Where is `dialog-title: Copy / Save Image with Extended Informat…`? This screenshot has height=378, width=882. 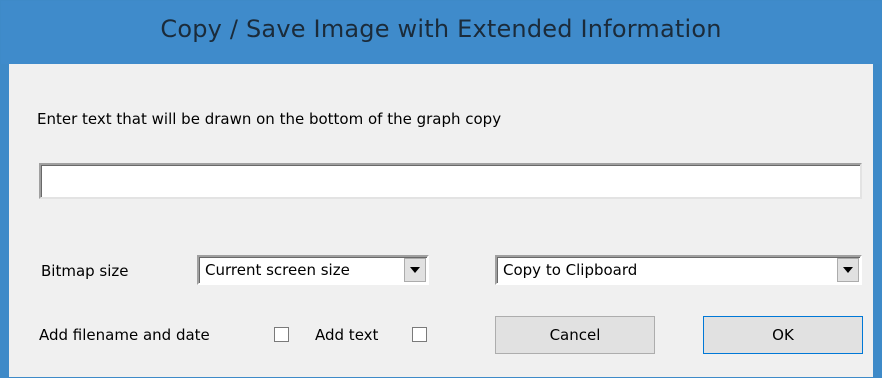
dialog-title: Copy / Save Image with Extended Informat… is located at coordinates (441, 29).